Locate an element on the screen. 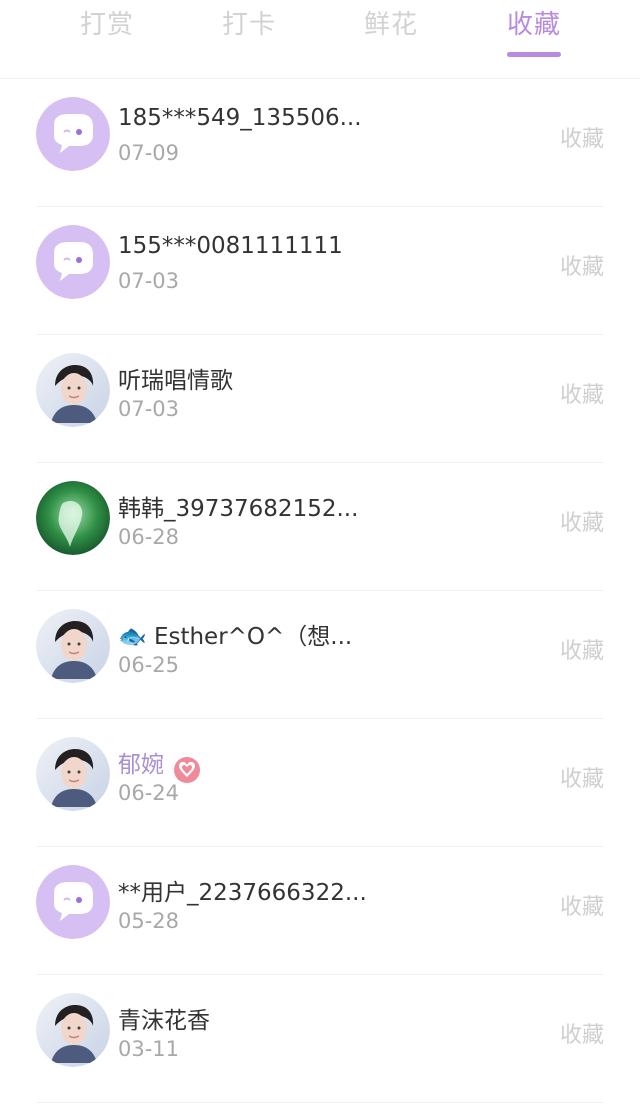 The width and height of the screenshot is (640, 1112). tab-label: 打卡 is located at coordinates (248, 25).